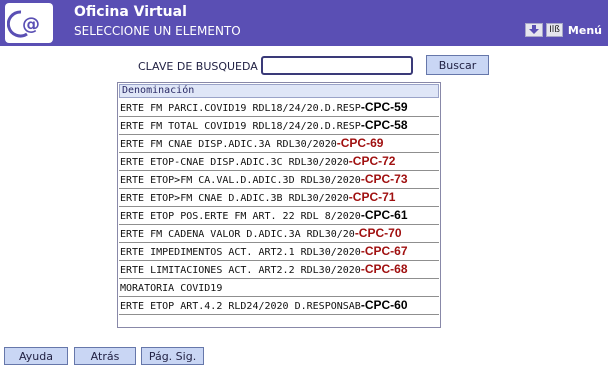 This screenshot has width=608, height=373. I want to click on next-page-button: Pág. Sig., so click(172, 356).